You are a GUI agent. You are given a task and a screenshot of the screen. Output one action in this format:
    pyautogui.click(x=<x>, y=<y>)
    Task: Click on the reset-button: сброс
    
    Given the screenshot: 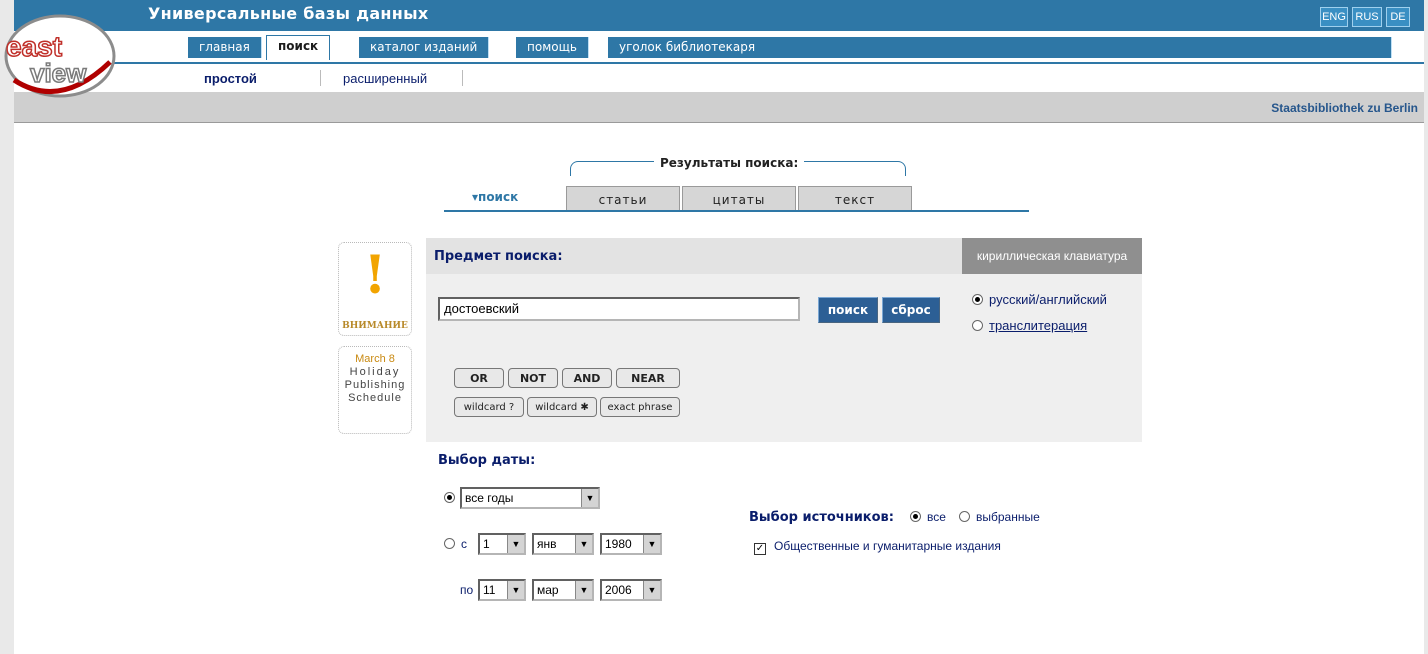 What is the action you would take?
    pyautogui.click(x=911, y=310)
    